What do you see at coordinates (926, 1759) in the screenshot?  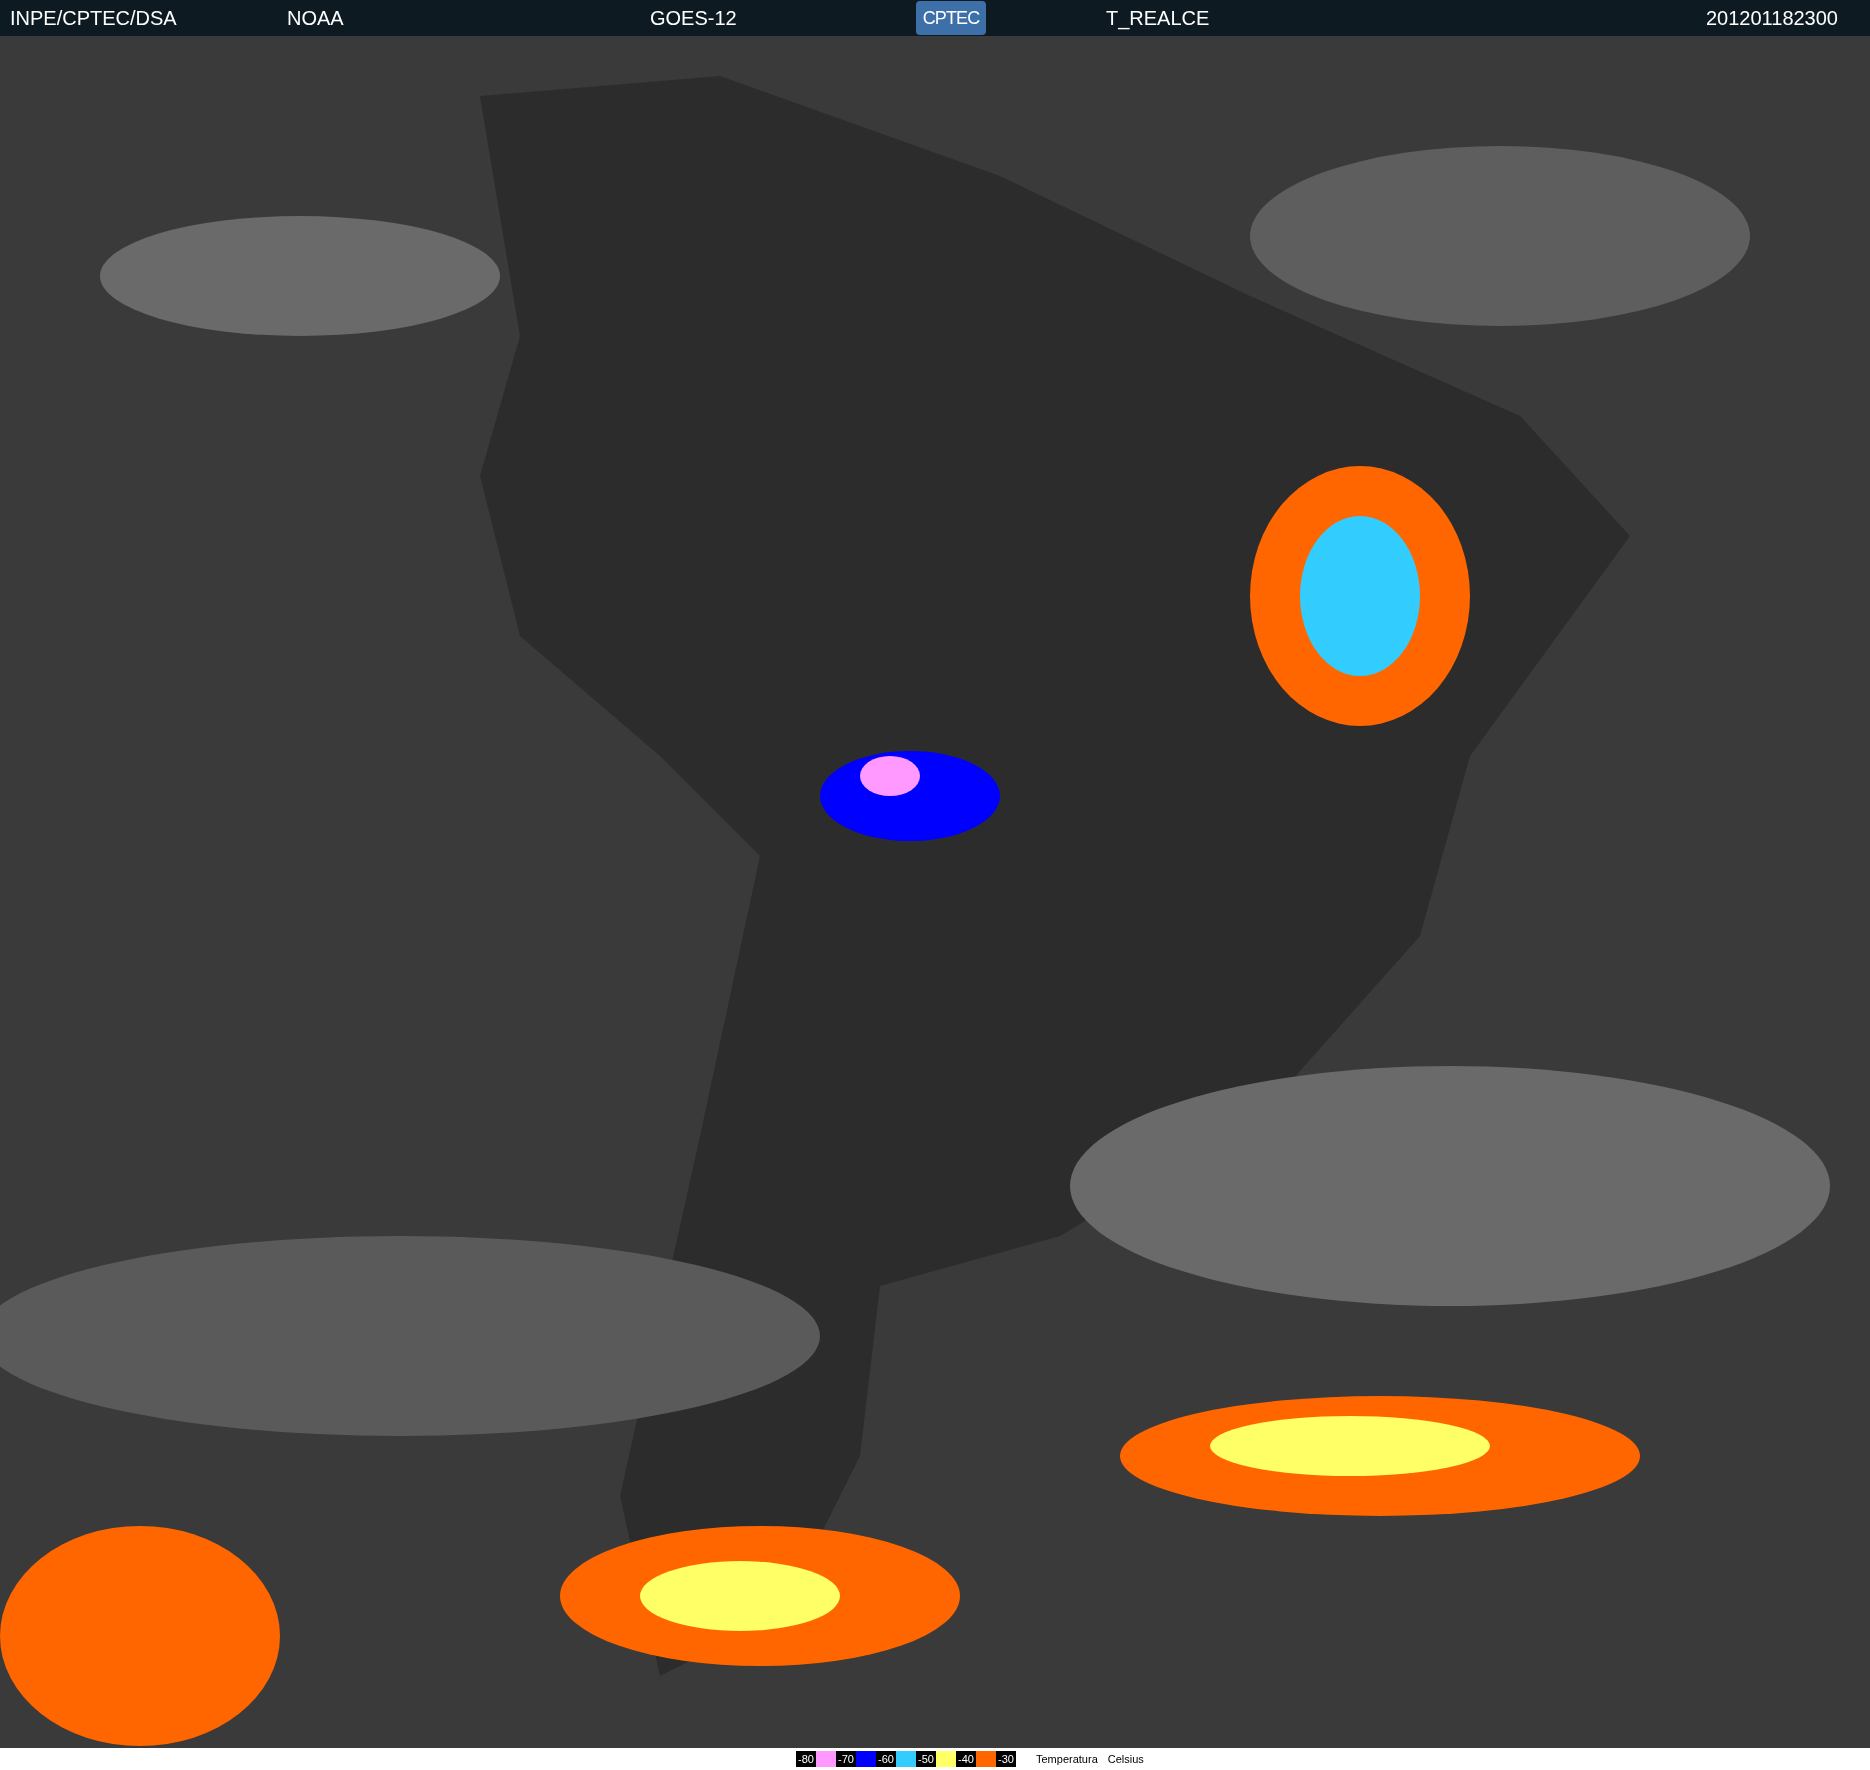 I see `legend-value: -50` at bounding box center [926, 1759].